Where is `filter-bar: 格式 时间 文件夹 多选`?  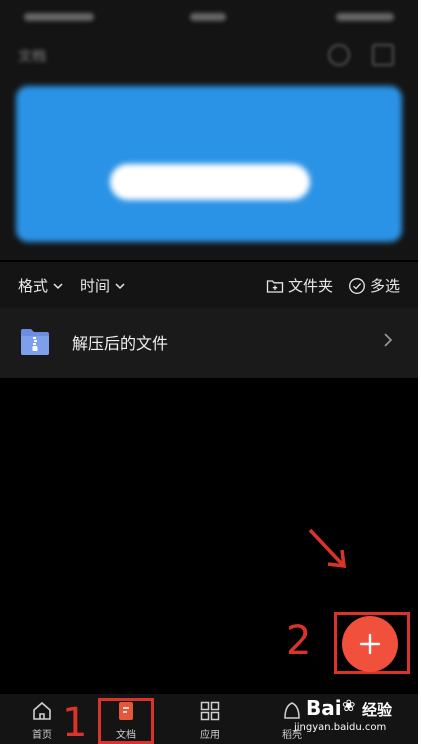
filter-bar: 格式 时间 文件夹 多选 is located at coordinates (209, 285).